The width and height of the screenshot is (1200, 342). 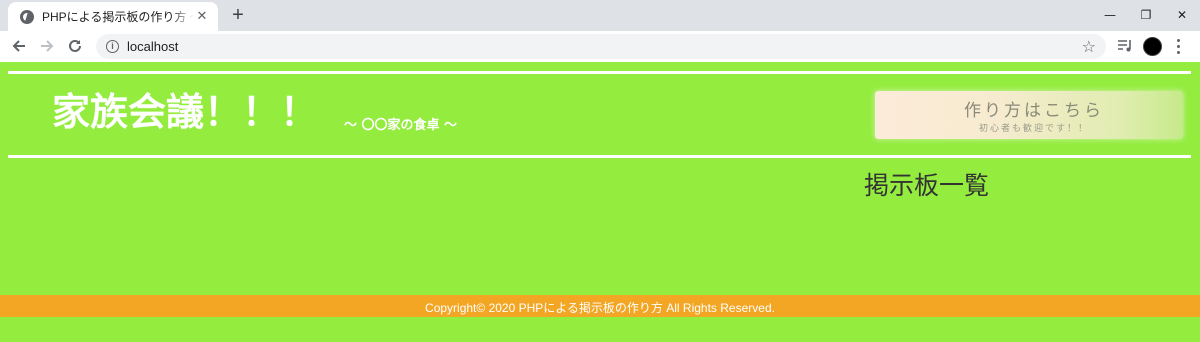 What do you see at coordinates (1034, 111) in the screenshot?
I see `howto-button-label: 作り方はこちら` at bounding box center [1034, 111].